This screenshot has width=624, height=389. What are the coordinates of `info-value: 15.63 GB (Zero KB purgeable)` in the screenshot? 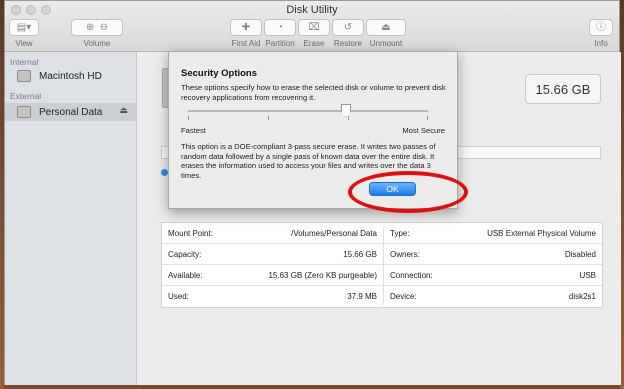 It's located at (322, 275).